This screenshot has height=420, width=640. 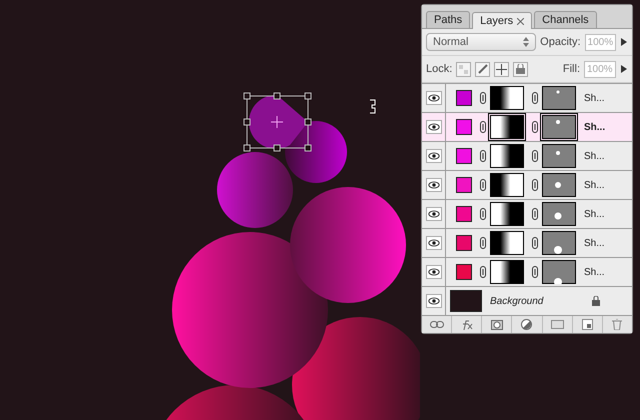 I want to click on blend-mode-dropdown: Normal, so click(x=481, y=42).